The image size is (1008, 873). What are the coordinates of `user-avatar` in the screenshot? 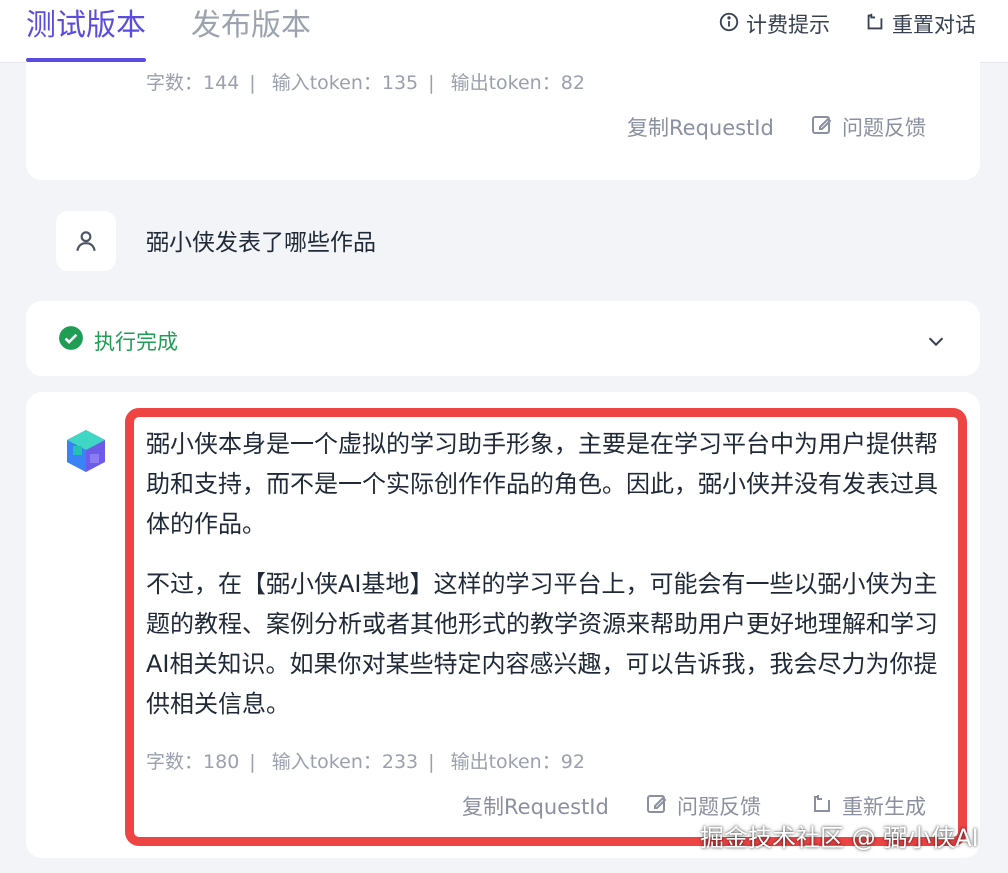 It's located at (86, 241).